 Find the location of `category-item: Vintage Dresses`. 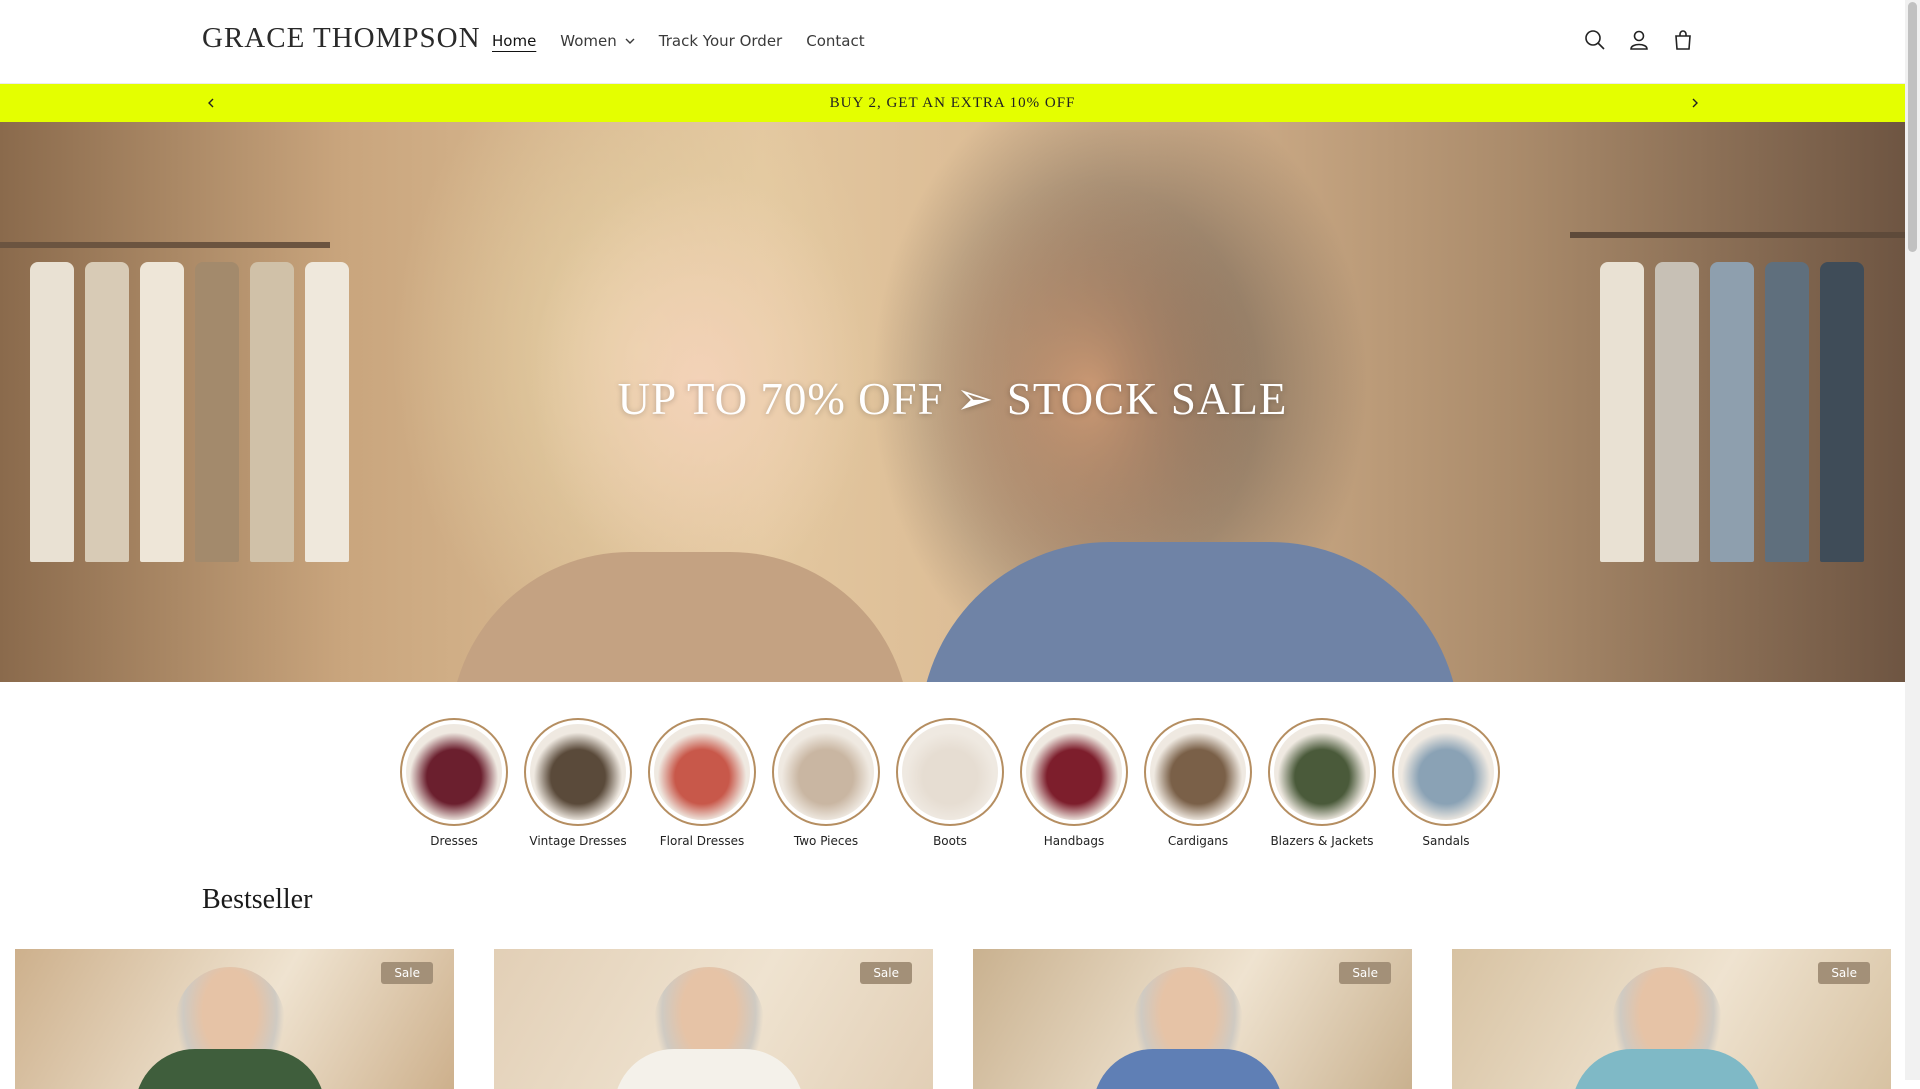

category-item: Vintage Dresses is located at coordinates (578, 783).